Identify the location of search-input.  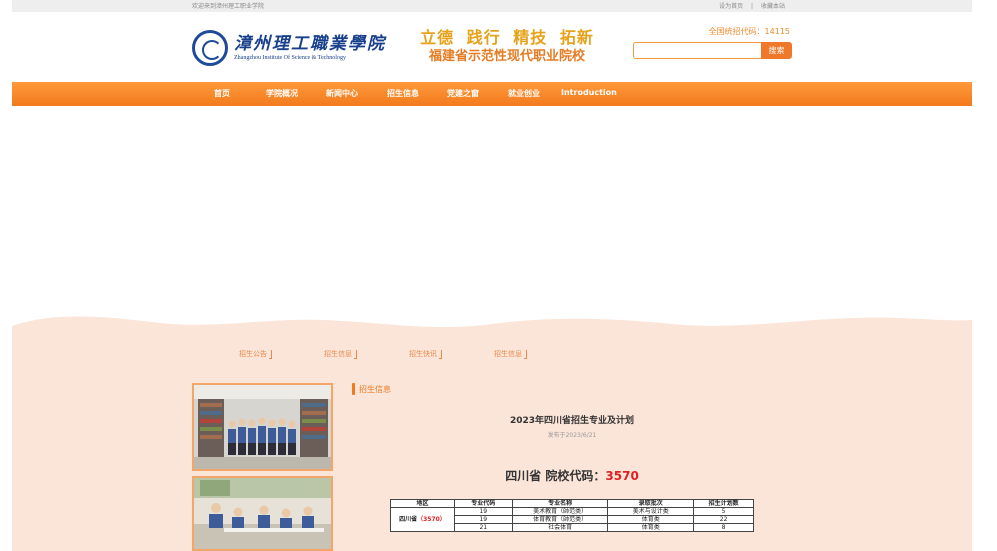
(697, 50).